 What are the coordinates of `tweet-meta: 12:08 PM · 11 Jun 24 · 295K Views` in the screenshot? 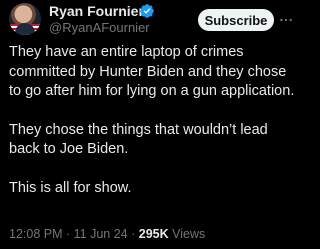 It's located at (107, 234).